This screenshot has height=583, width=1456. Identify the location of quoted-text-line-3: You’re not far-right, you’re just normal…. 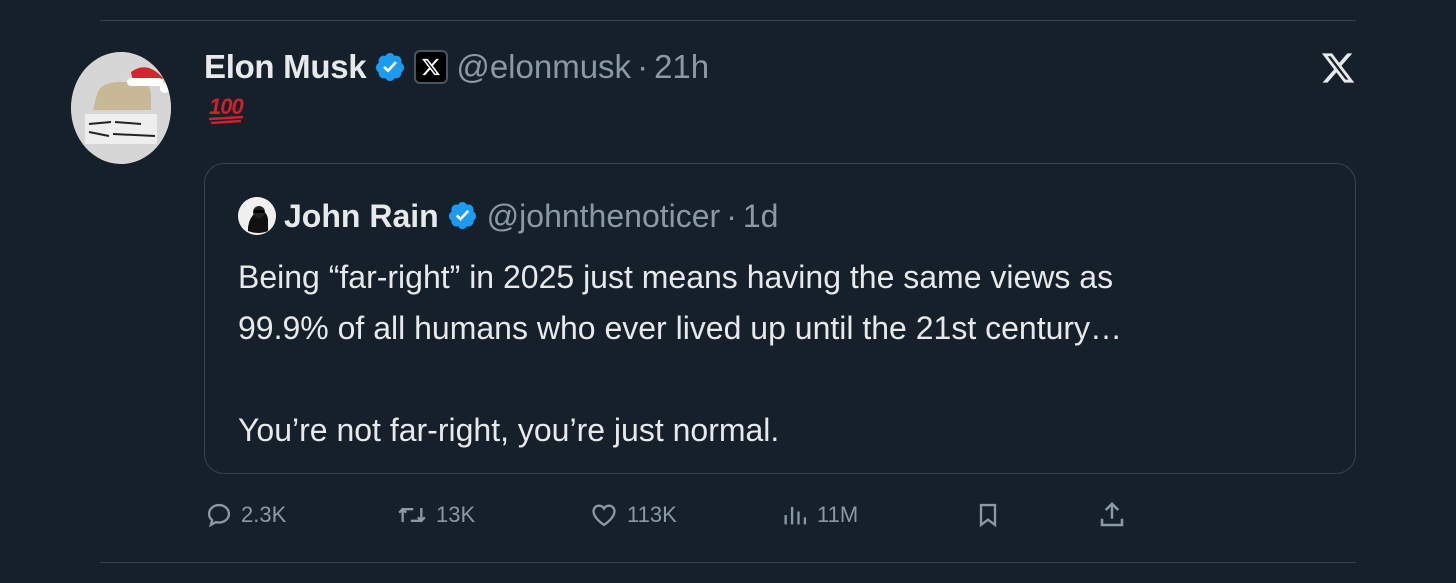
(509, 430).